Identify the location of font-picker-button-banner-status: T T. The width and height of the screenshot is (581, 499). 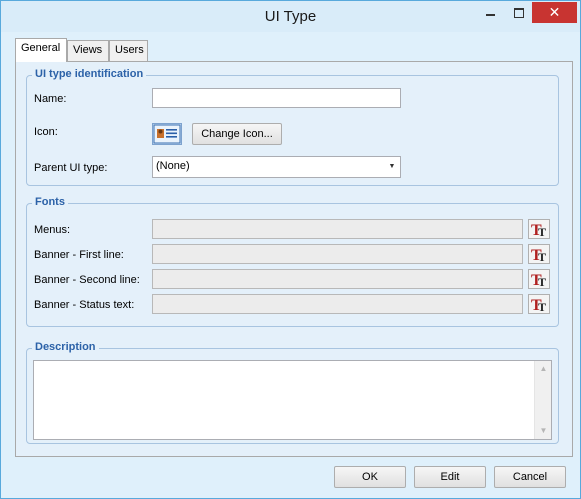
(539, 304).